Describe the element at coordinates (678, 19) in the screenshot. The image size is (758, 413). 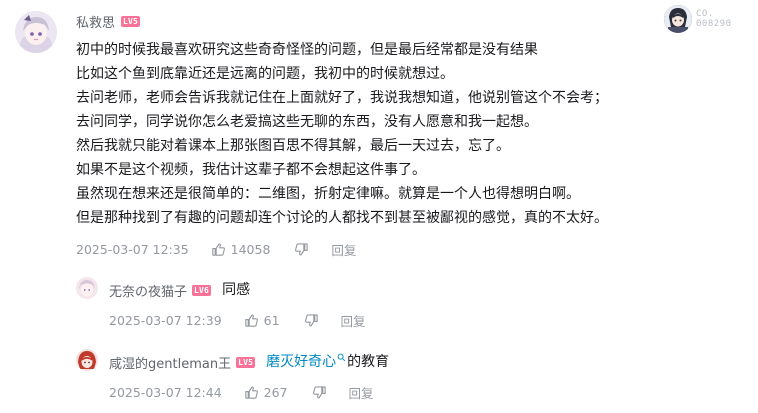
I see `fan-medal-avatar-icon` at that location.